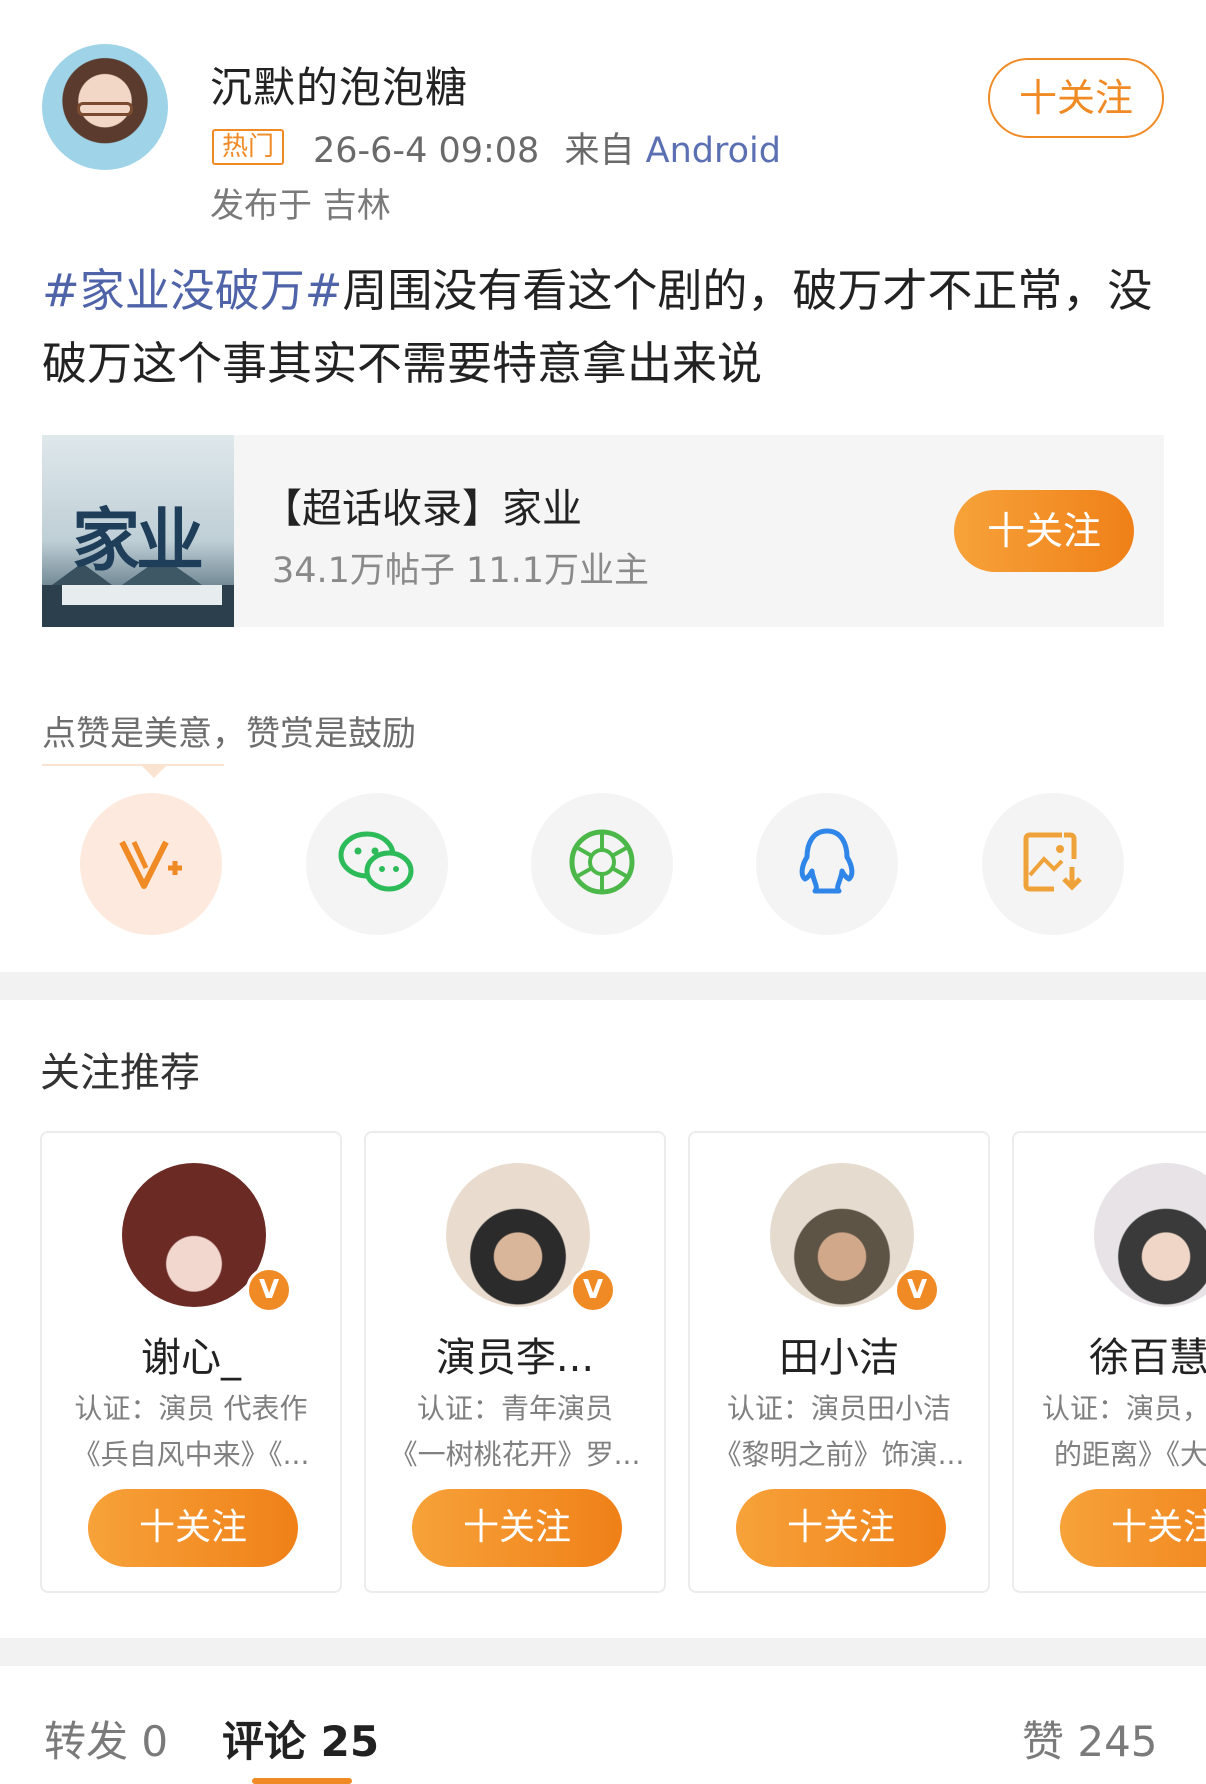 This screenshot has height=1784, width=1206. I want to click on from-device: Android, so click(713, 151).